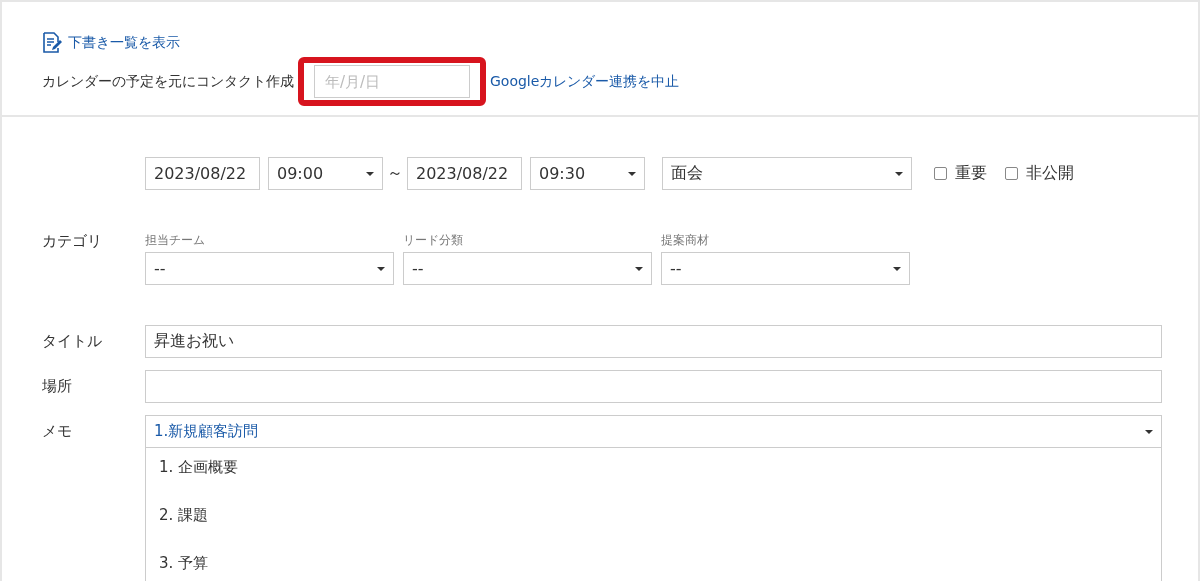 Image resolution: width=1200 pixels, height=581 pixels. Describe the element at coordinates (653, 386) in the screenshot. I see `place-field` at that location.